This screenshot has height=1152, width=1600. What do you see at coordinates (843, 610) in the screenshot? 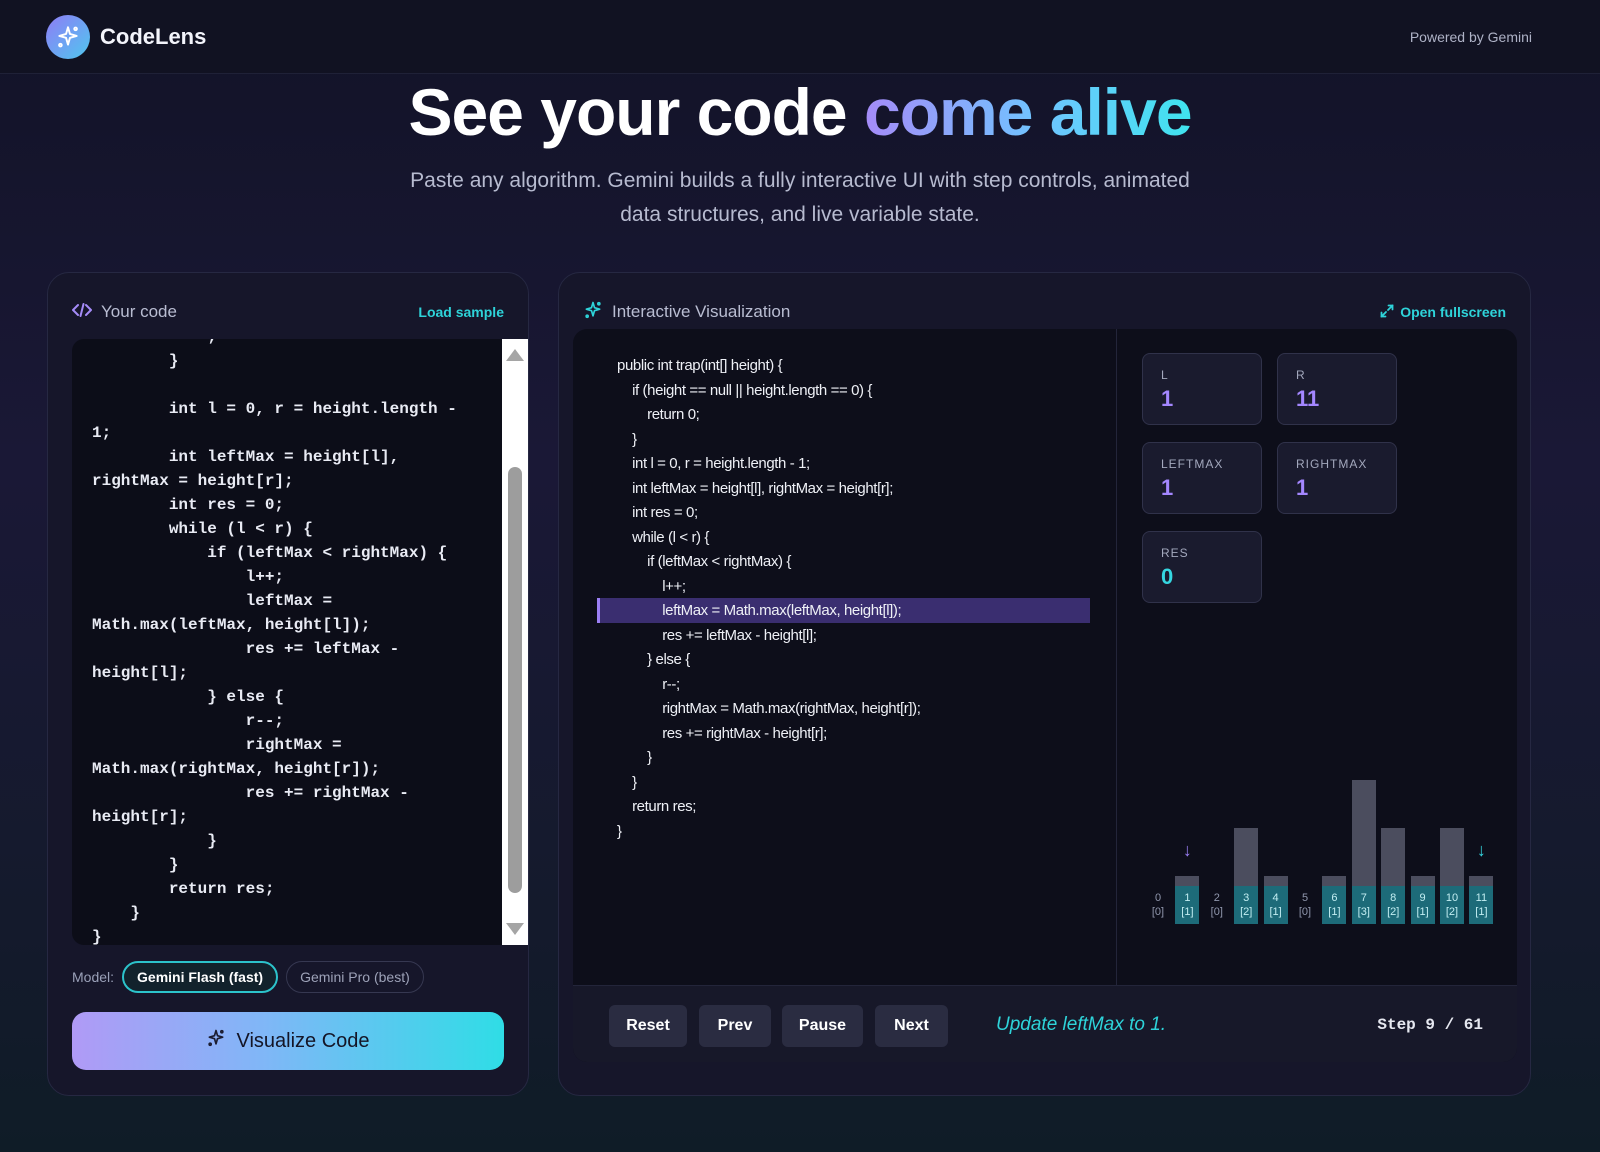
I see `code-line-highlighted: leftMax = Math.max(leftMax, height[l]);` at bounding box center [843, 610].